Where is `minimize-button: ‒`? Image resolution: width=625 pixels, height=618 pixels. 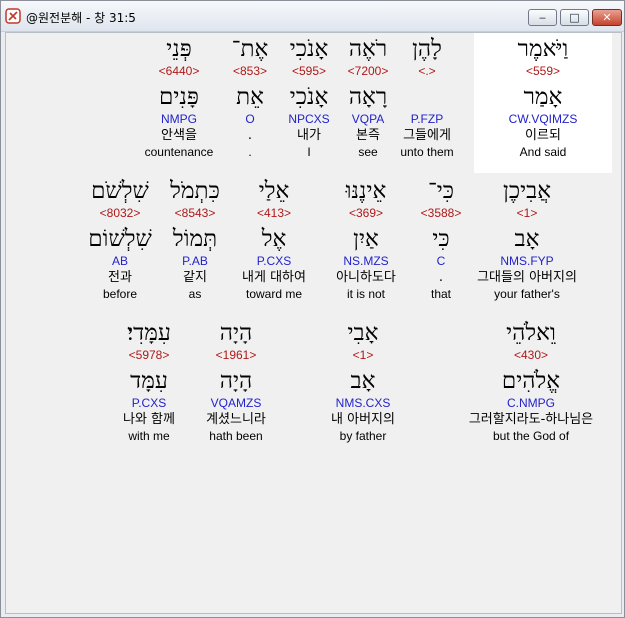
minimize-button: ‒ is located at coordinates (542, 17).